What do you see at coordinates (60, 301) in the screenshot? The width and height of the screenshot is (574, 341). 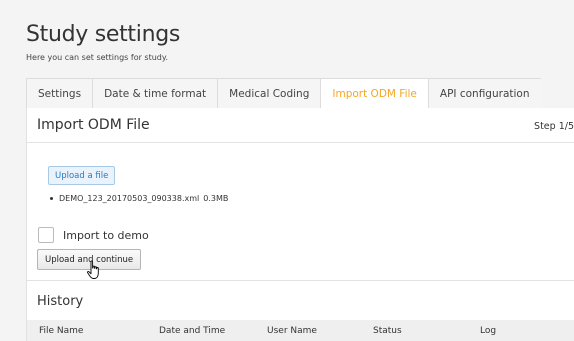 I see `history-title: History` at bounding box center [60, 301].